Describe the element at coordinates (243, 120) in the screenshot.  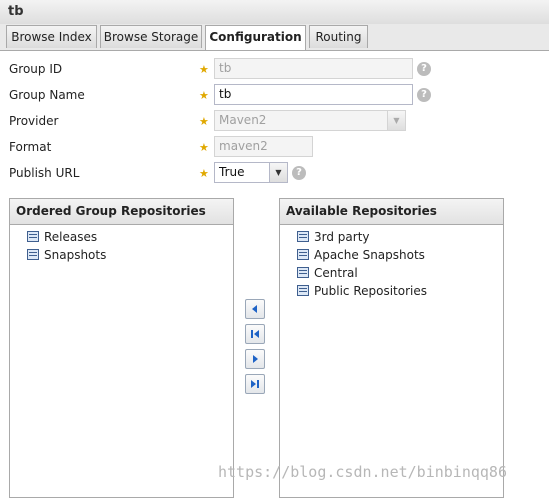
I see `provider-select-value: Maven2` at that location.